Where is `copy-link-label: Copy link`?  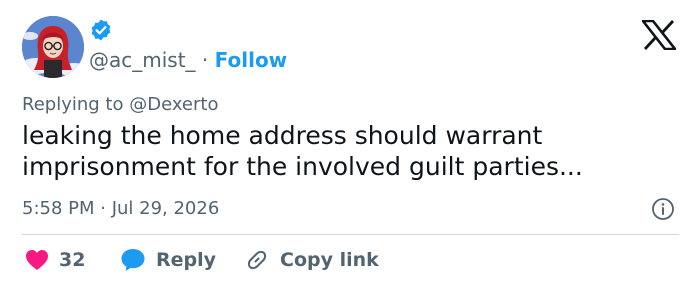
copy-link-label: Copy link is located at coordinates (329, 260).